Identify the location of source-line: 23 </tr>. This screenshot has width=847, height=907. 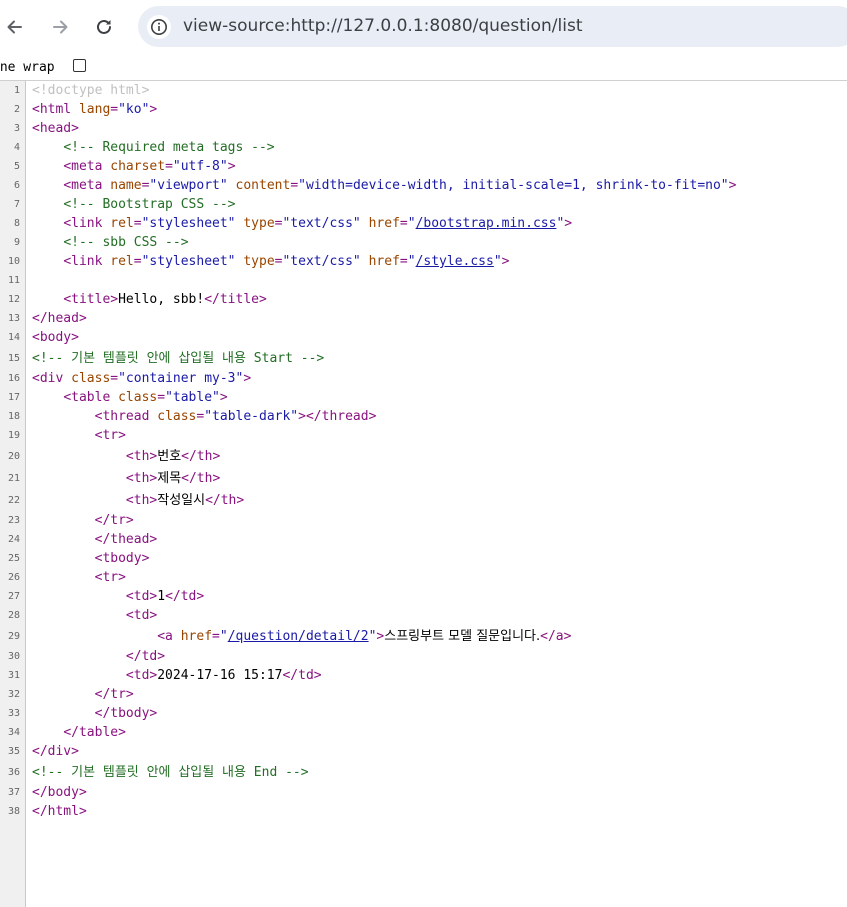
(423, 520).